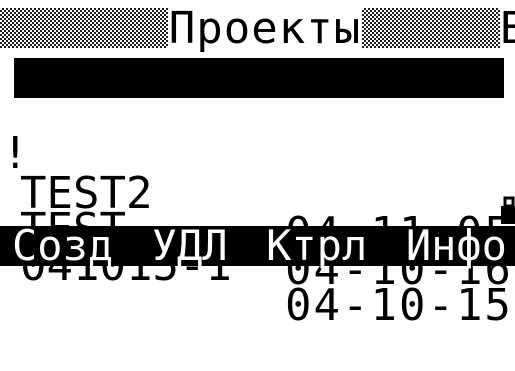 The height and width of the screenshot is (371, 515). Describe the element at coordinates (431, 28) in the screenshot. I see `title-dither-right` at that location.